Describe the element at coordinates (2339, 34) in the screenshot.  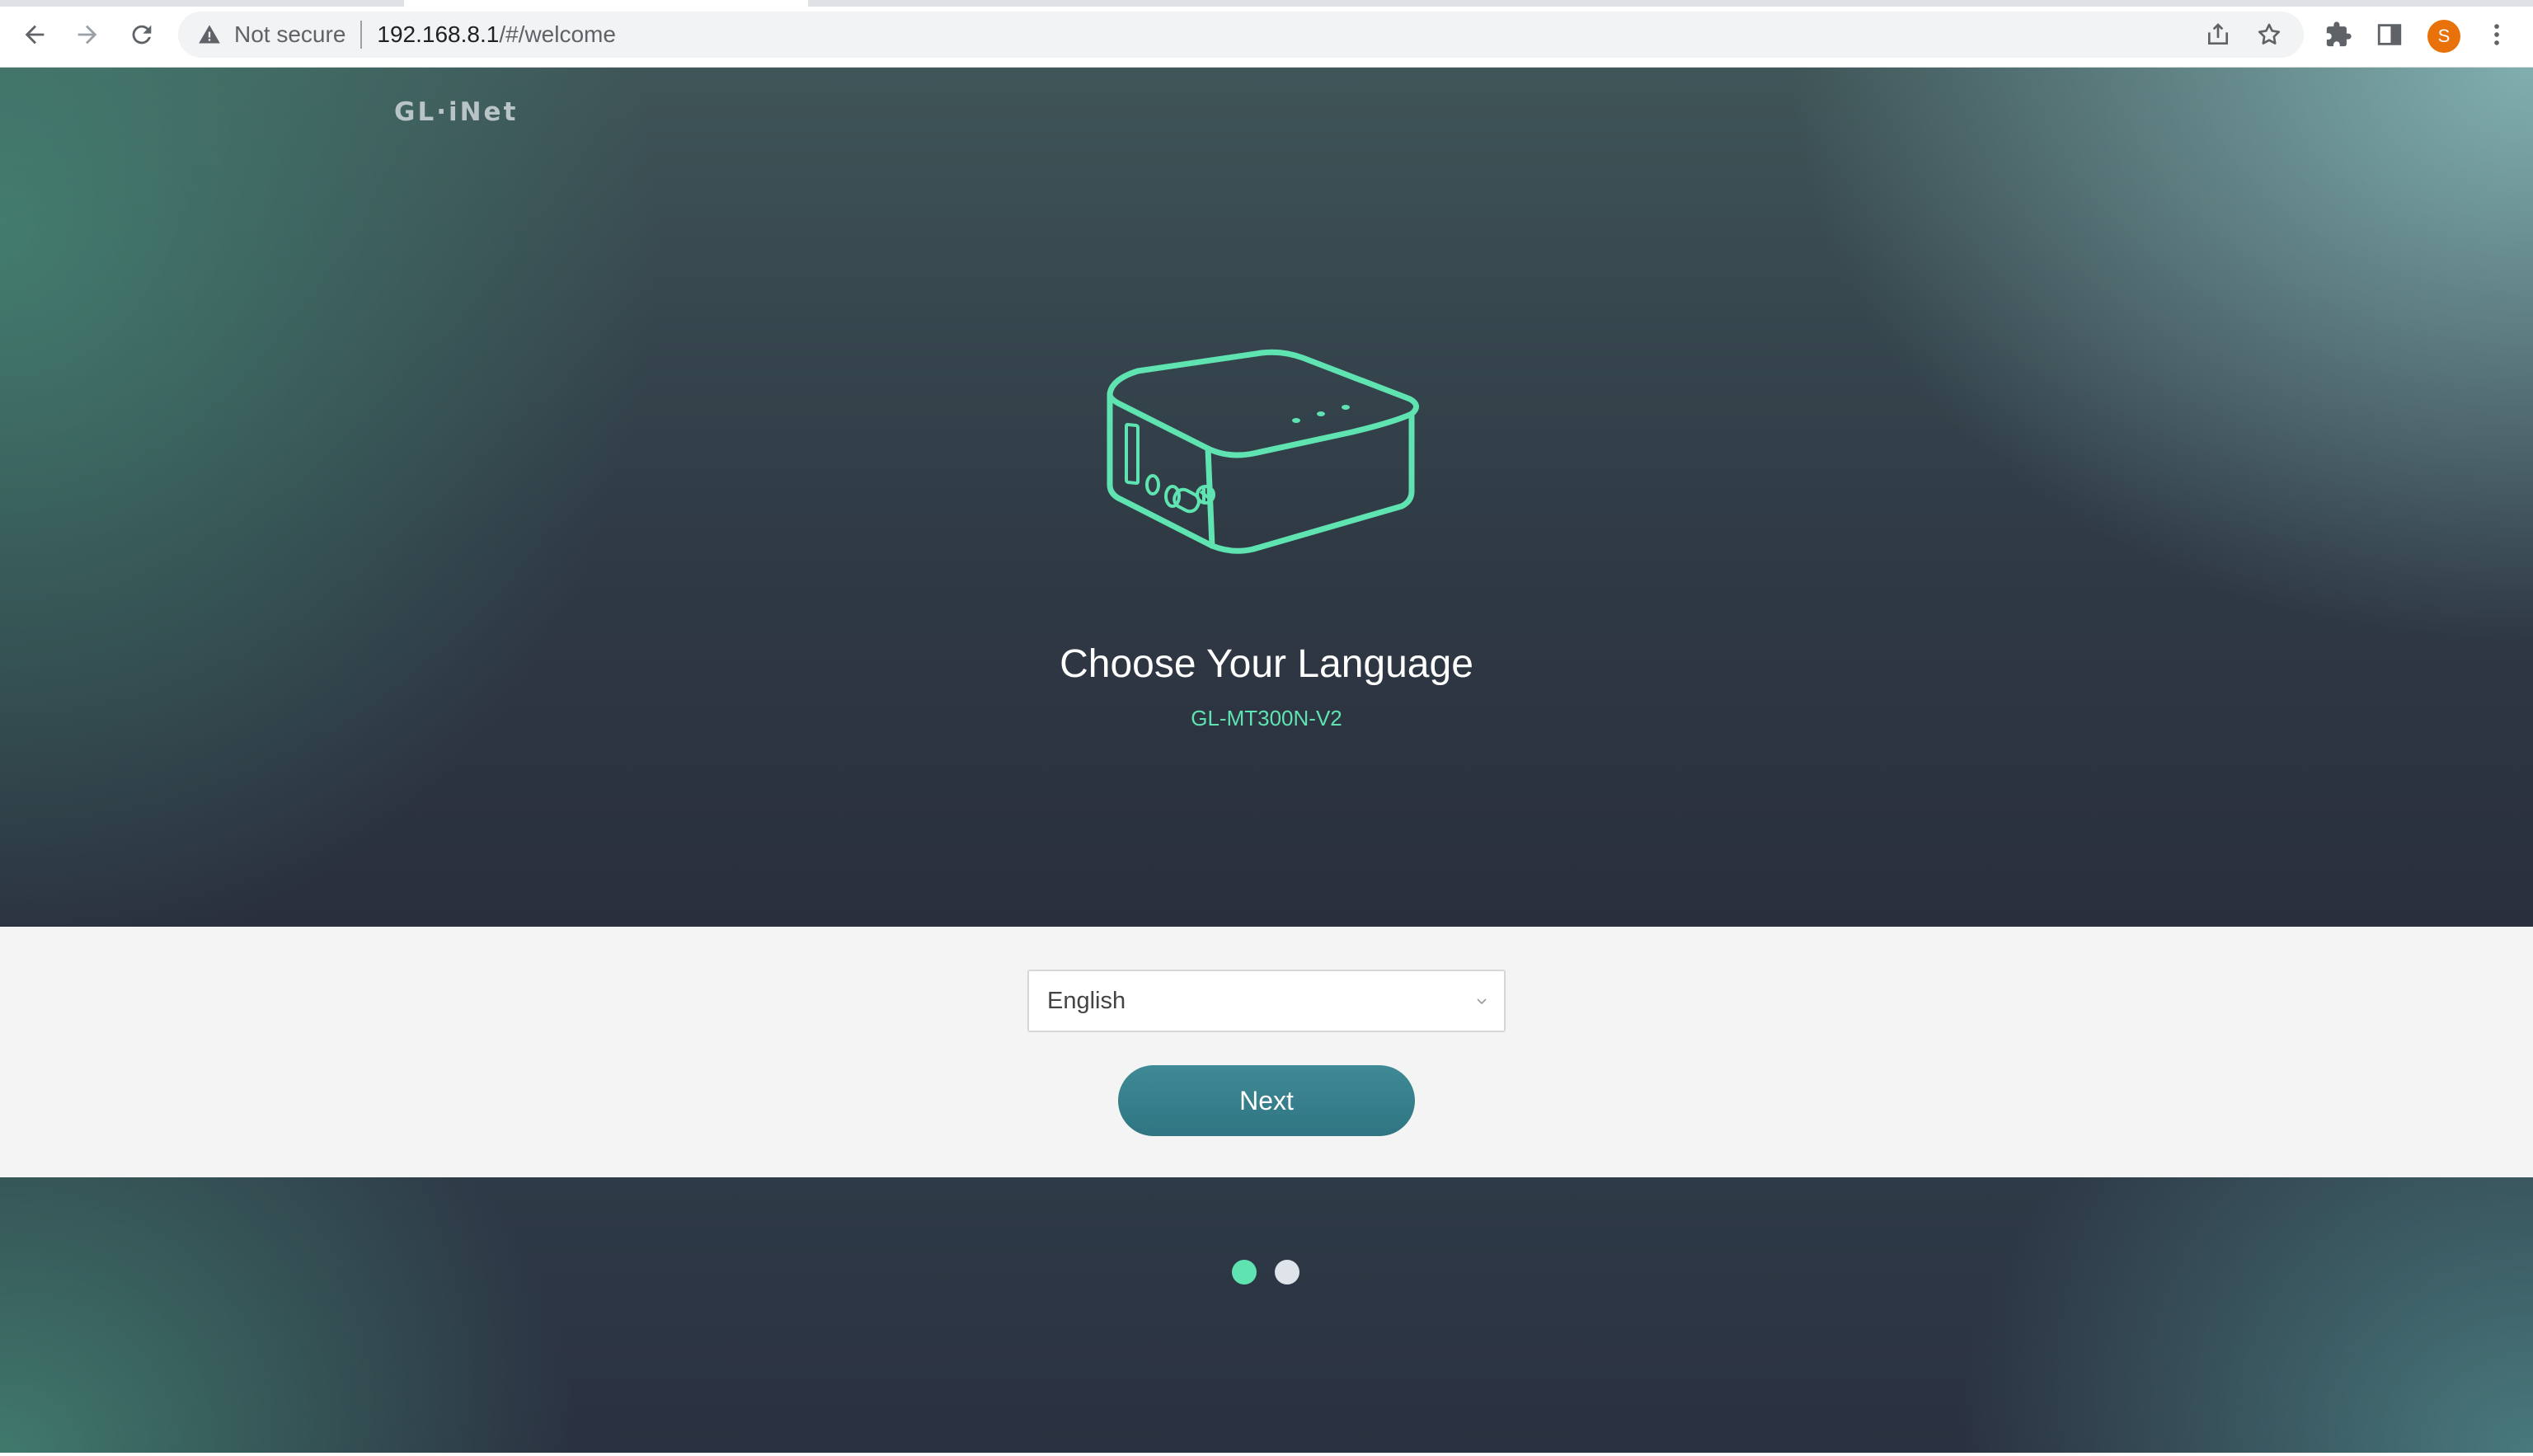
I see `extensions-icon` at that location.